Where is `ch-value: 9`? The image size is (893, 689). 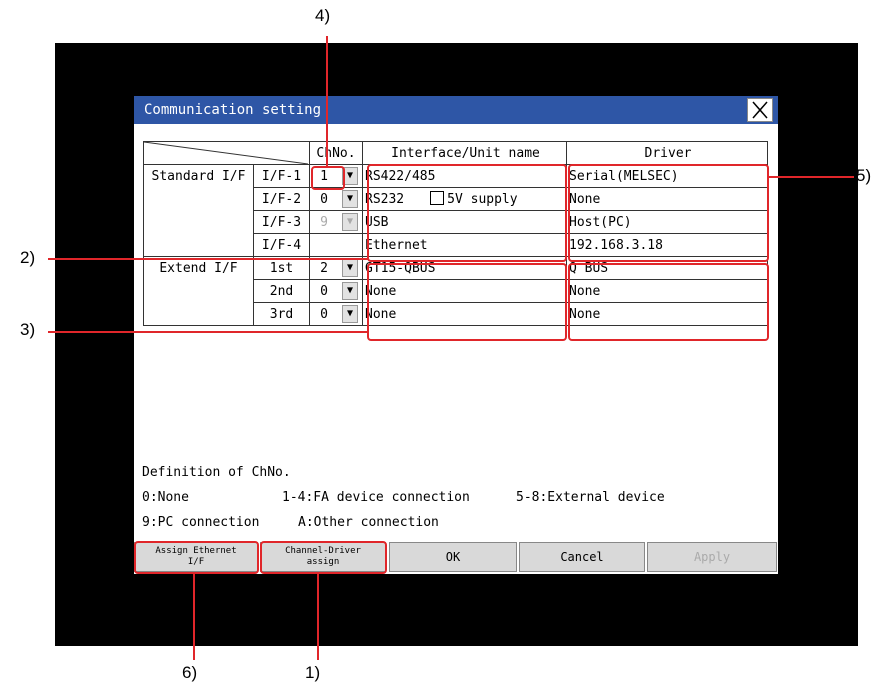 ch-value: 9 is located at coordinates (324, 222).